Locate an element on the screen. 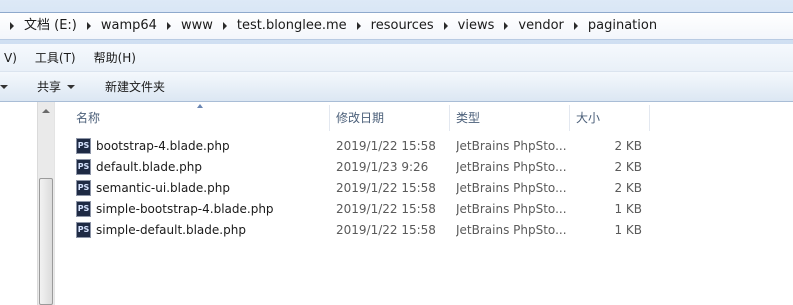 The height and width of the screenshot is (305, 793). breadcrumb-item-www: www is located at coordinates (197, 26).